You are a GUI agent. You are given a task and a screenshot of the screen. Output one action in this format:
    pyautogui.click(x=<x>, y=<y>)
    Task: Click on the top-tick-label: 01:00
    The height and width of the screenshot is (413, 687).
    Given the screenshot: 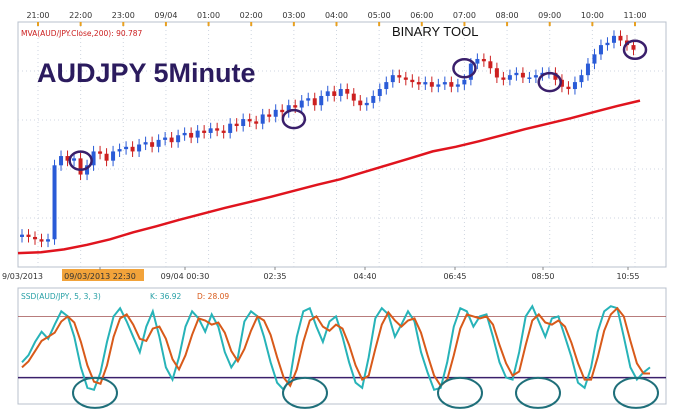 What is the action you would take?
    pyautogui.click(x=208, y=15)
    